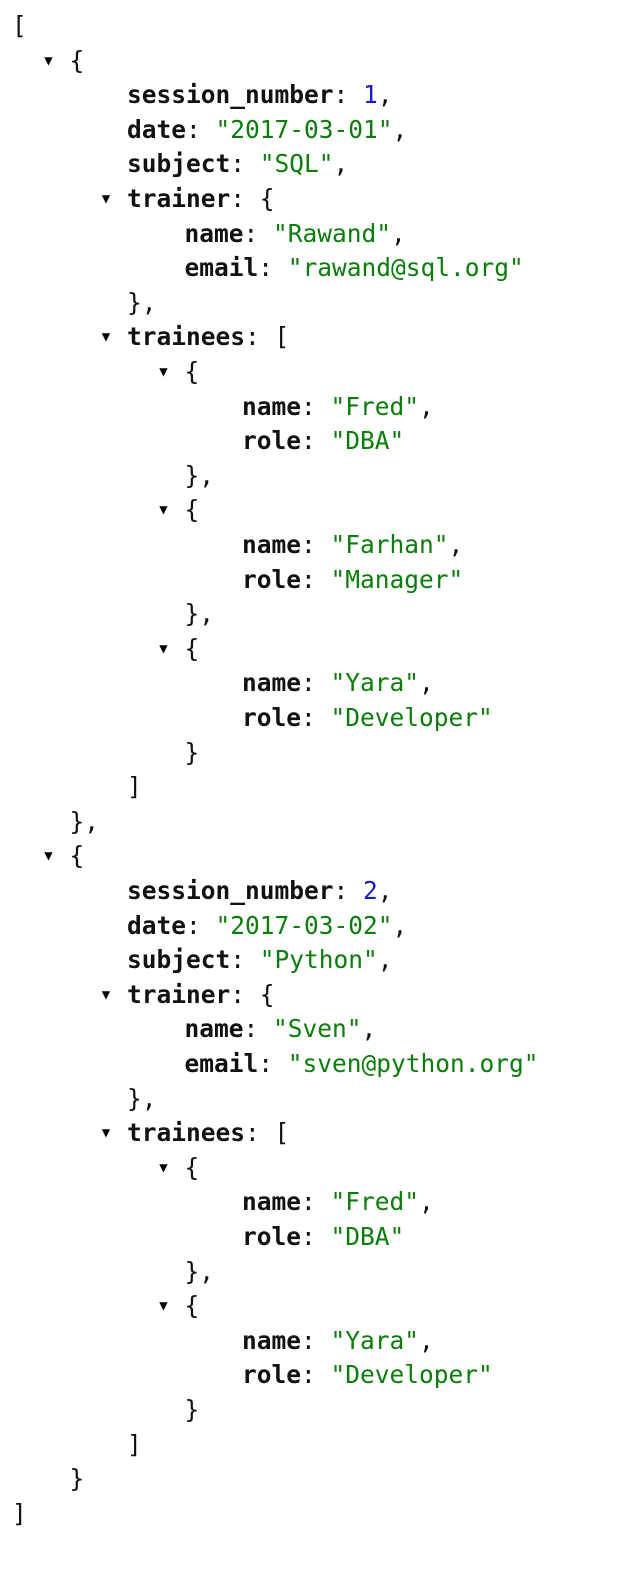  Describe the element at coordinates (370, 95) in the screenshot. I see `session-number-value: 1` at that location.